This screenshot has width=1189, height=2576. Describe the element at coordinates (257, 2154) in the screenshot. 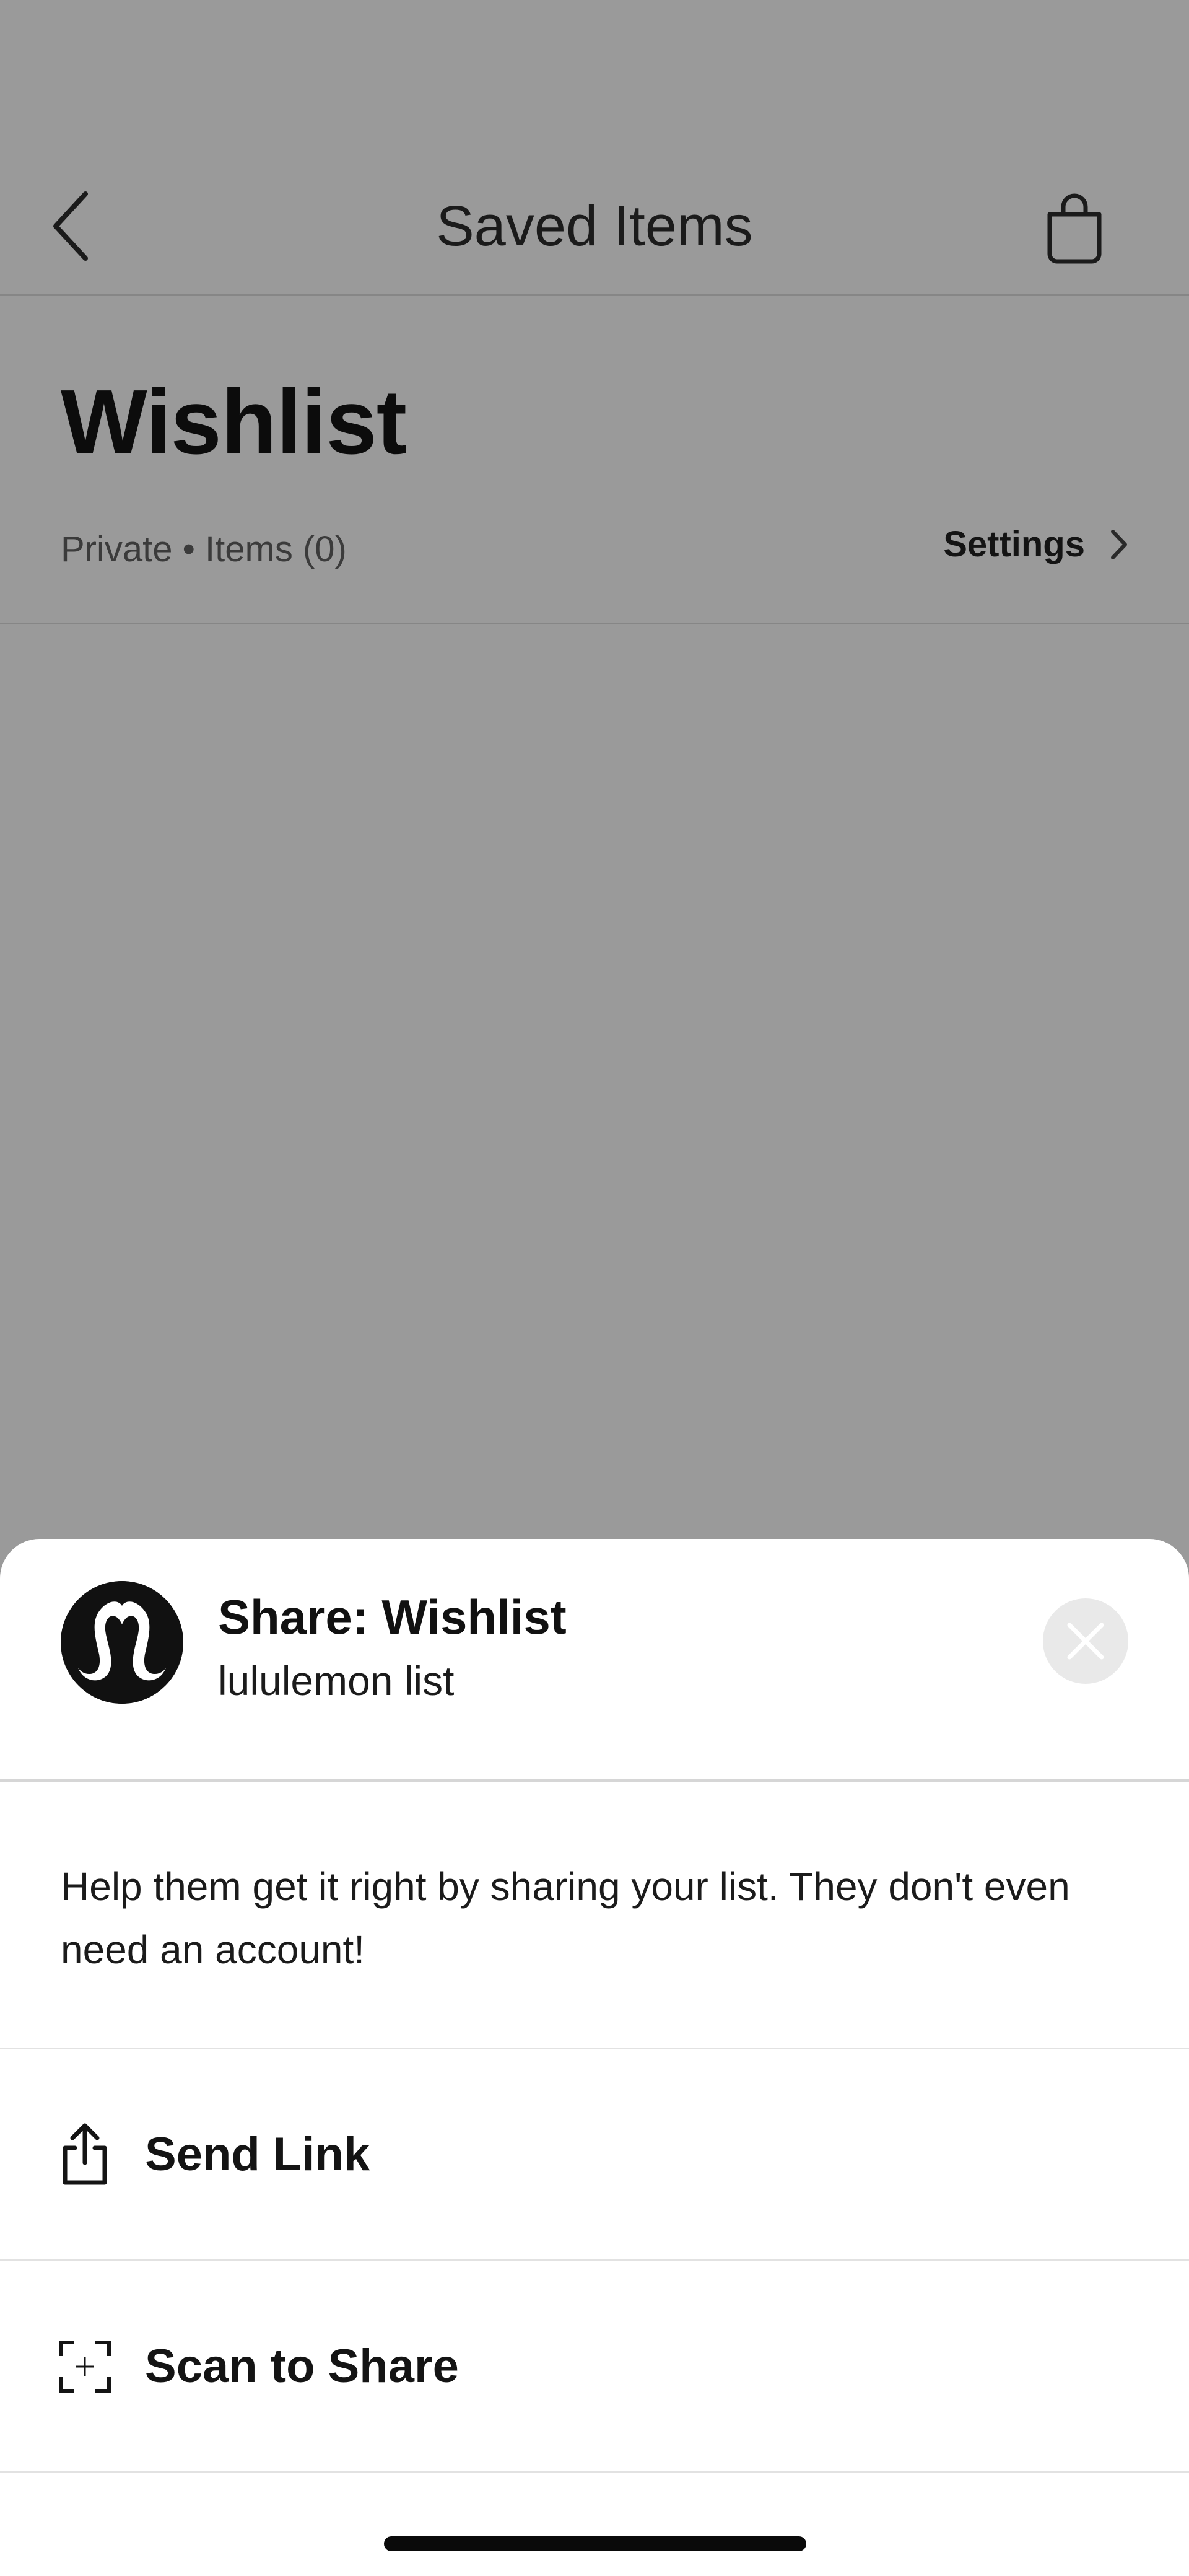

I see `send-link-label: Send Link` at that location.